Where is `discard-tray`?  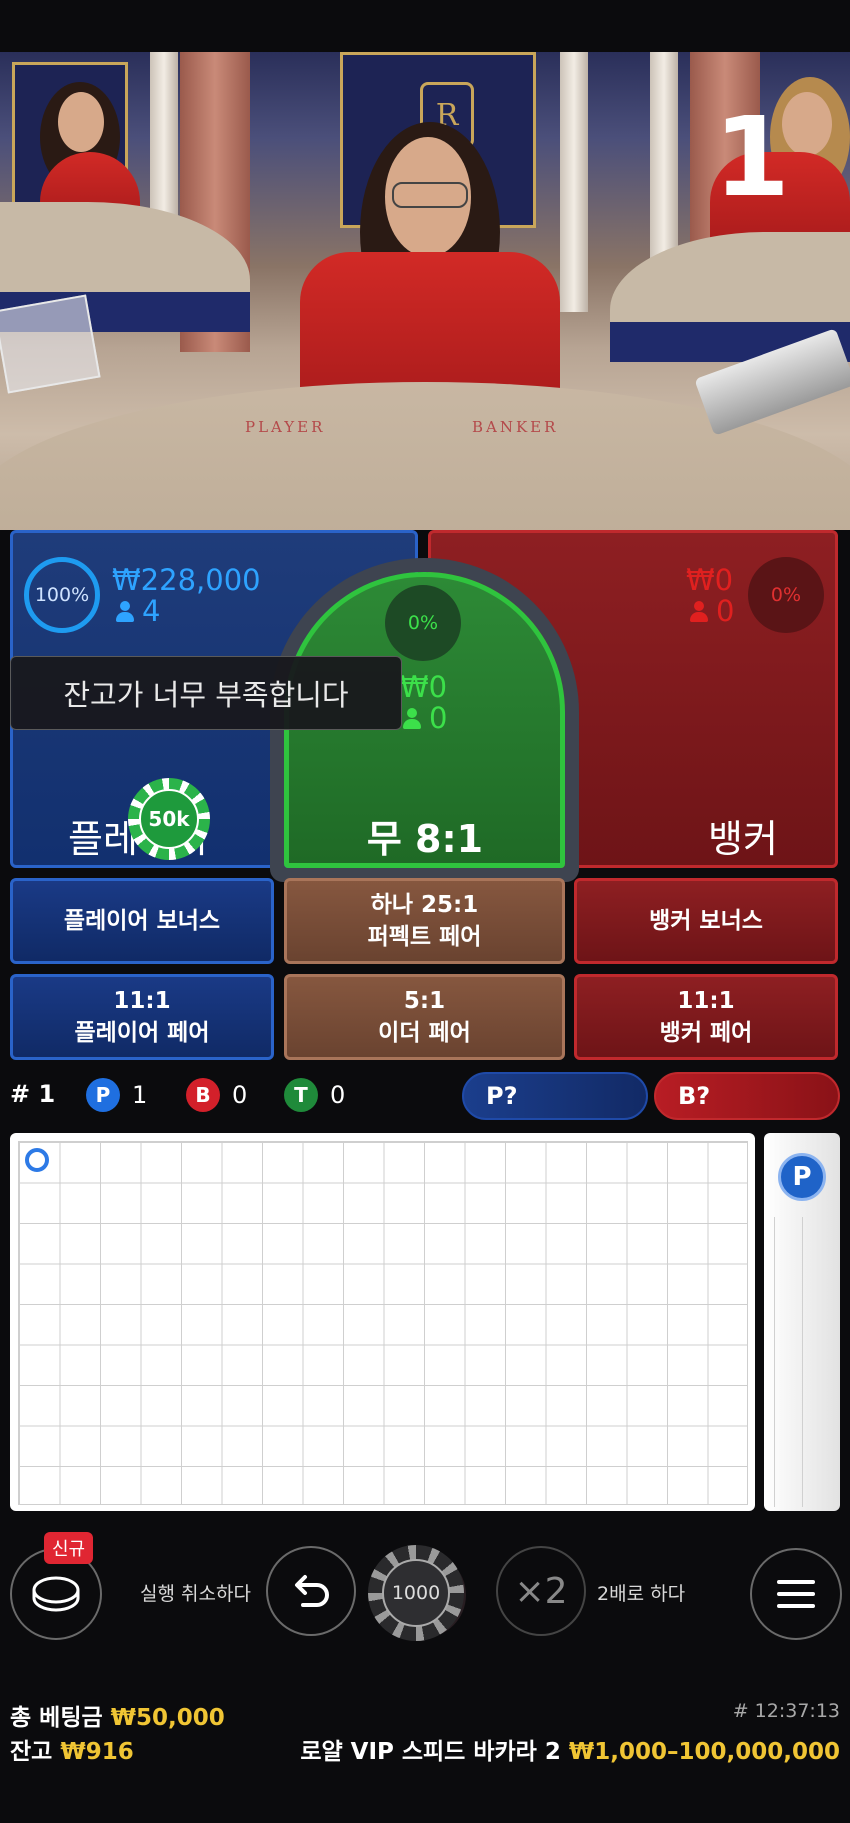 discard-tray is located at coordinates (50, 344).